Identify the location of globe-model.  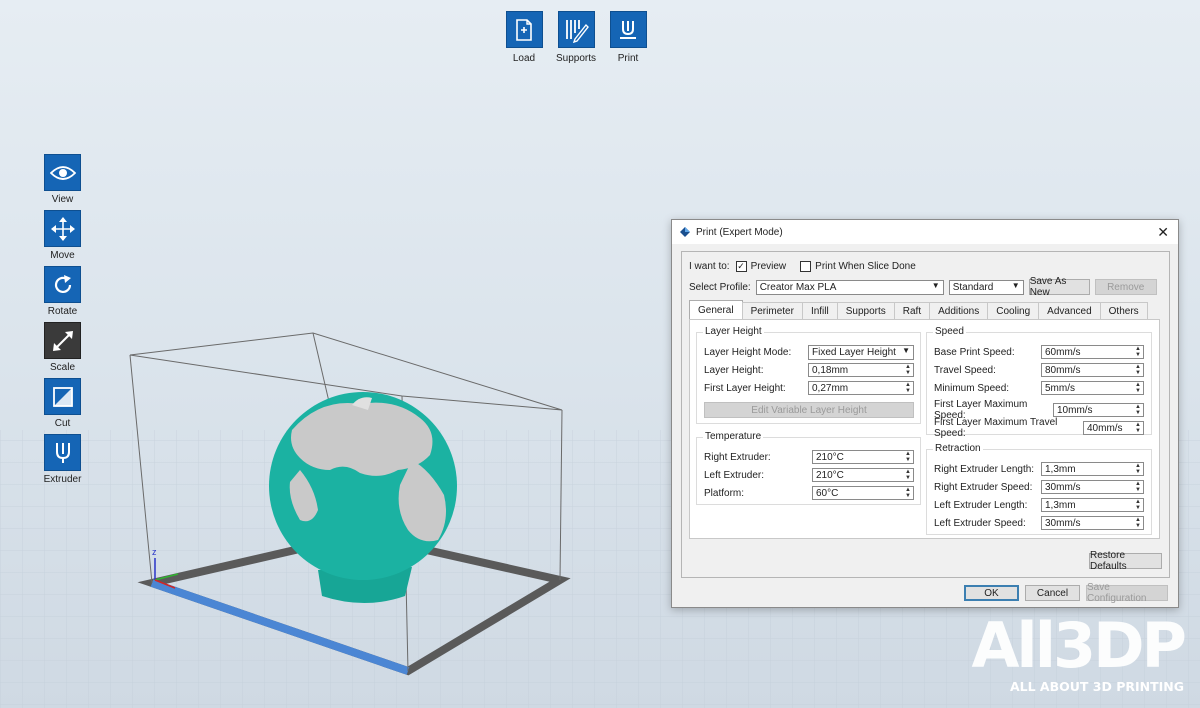
(363, 486).